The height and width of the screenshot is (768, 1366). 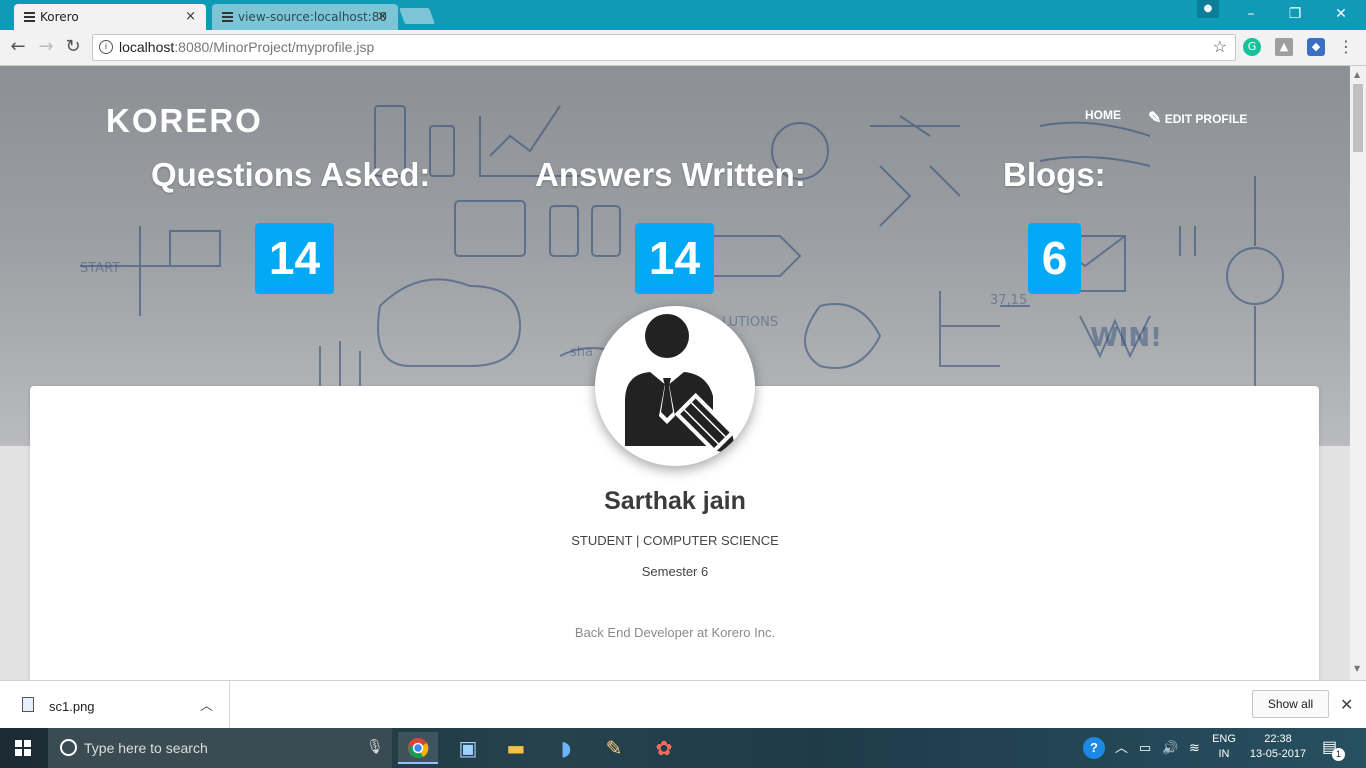 What do you see at coordinates (1208, 9) in the screenshot?
I see `user-profile-icon: ●` at bounding box center [1208, 9].